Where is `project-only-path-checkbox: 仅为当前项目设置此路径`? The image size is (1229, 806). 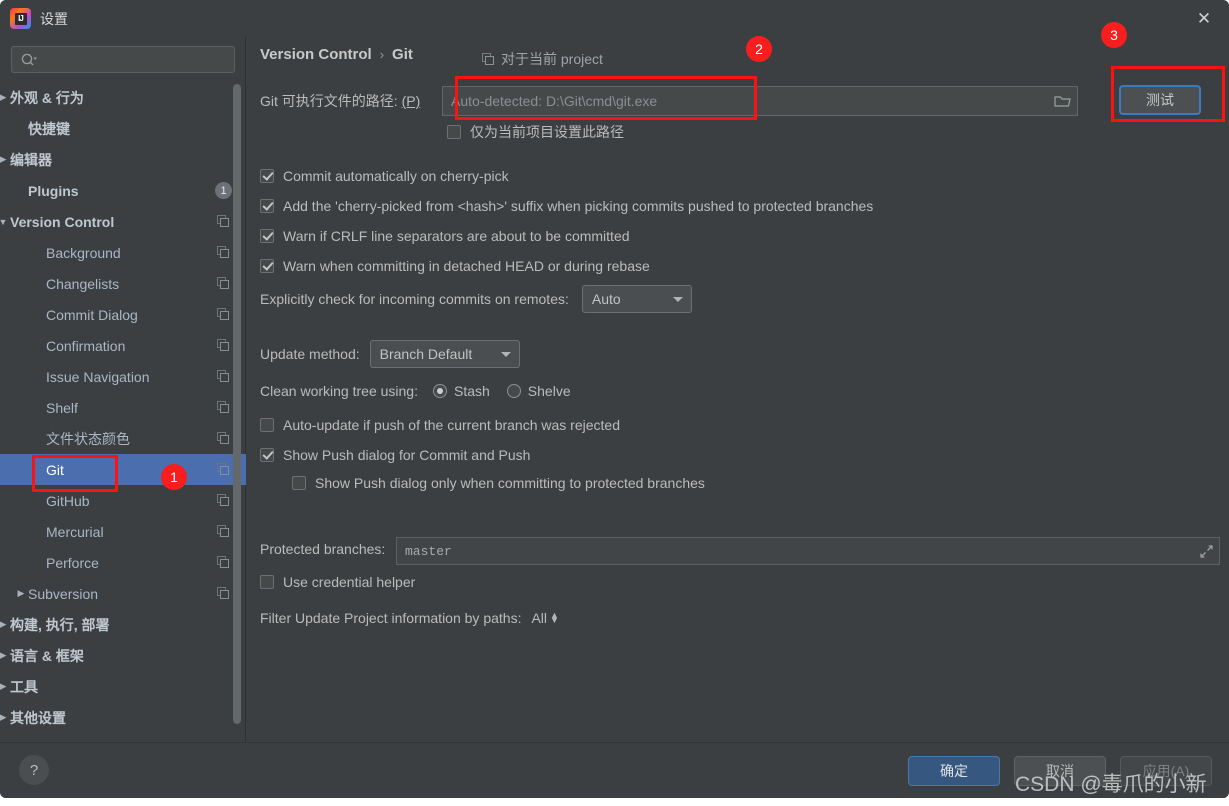 project-only-path-checkbox: 仅为当前项目设置此路径 is located at coordinates (535, 132).